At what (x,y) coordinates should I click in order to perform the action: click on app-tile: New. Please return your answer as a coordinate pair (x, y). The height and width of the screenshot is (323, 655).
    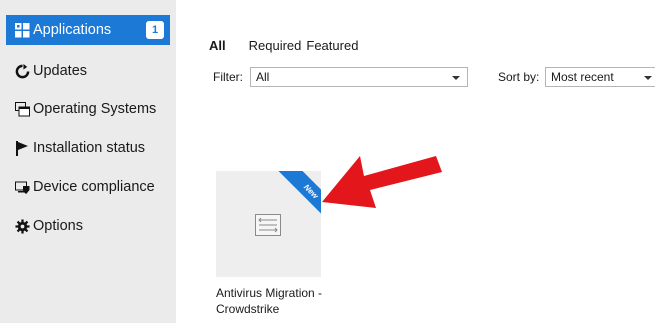
    Looking at the image, I should click on (268, 224).